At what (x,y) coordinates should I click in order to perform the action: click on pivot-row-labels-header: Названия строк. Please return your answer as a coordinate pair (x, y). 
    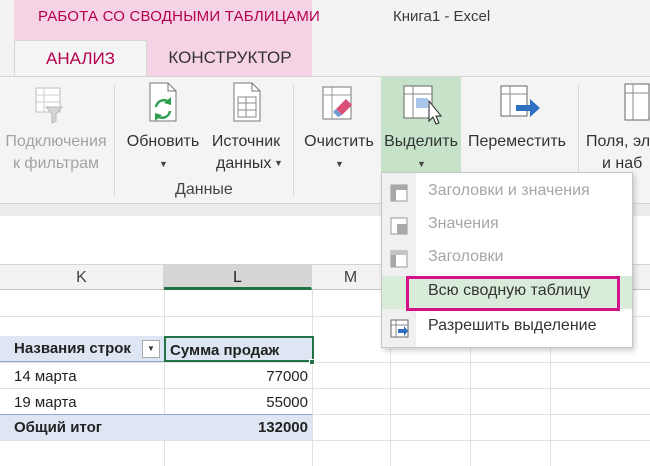
    Looking at the image, I should click on (82, 349).